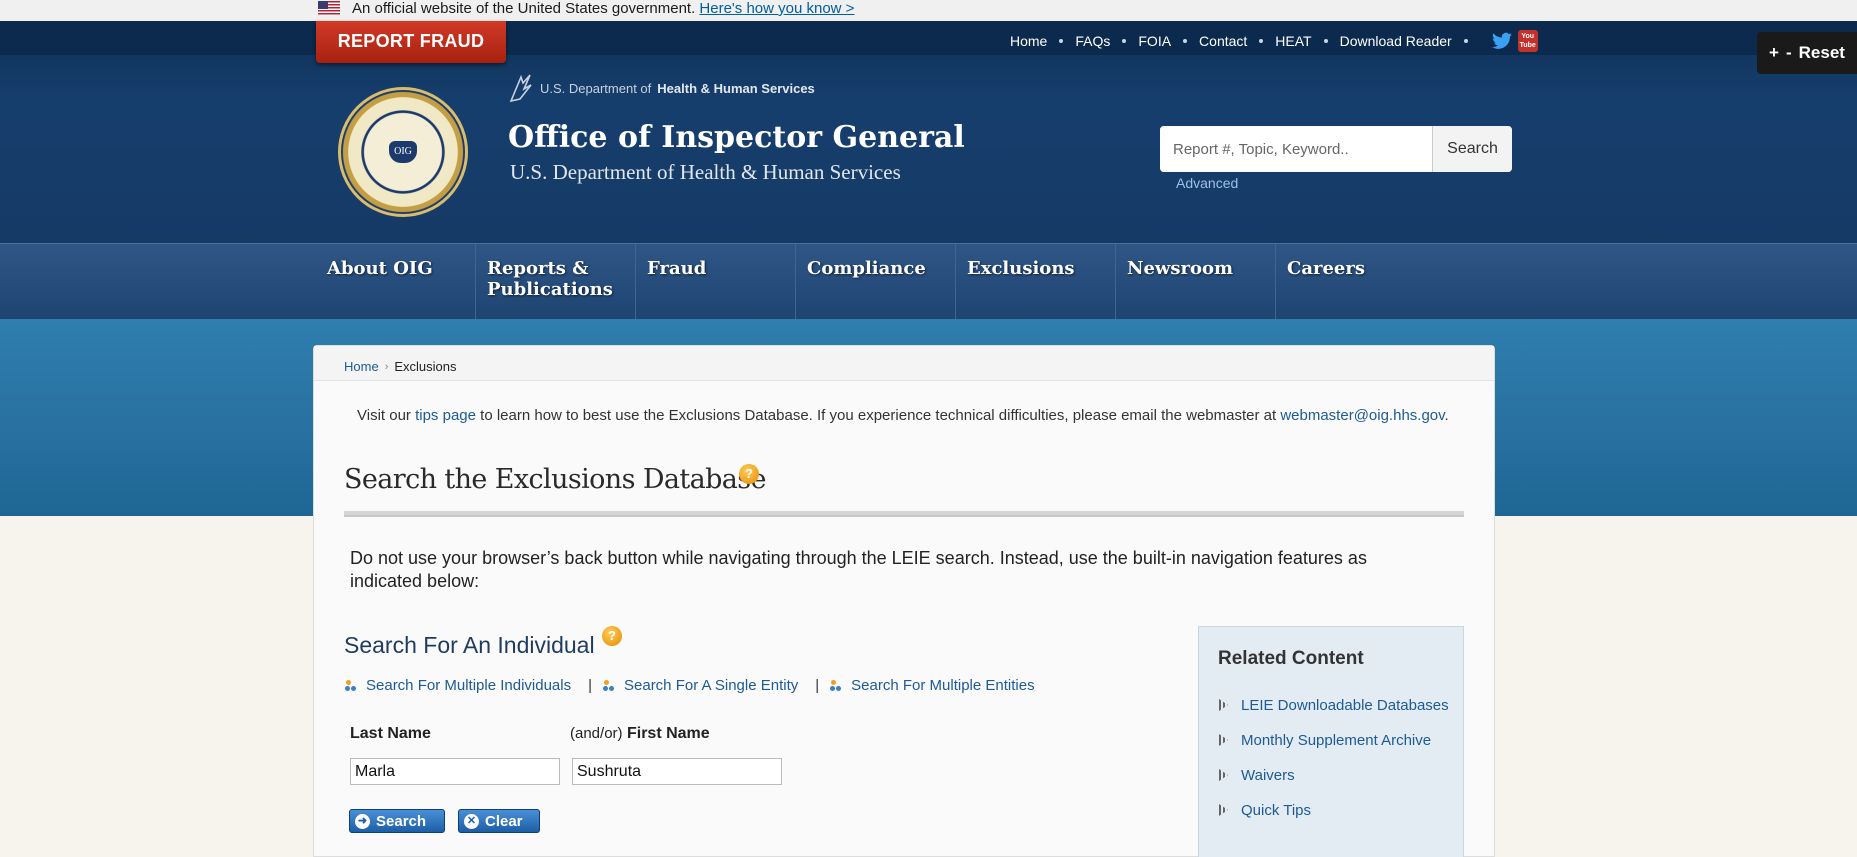 Image resolution: width=1857 pixels, height=857 pixels. I want to click on first-name-label-text: First Name, so click(668, 733).